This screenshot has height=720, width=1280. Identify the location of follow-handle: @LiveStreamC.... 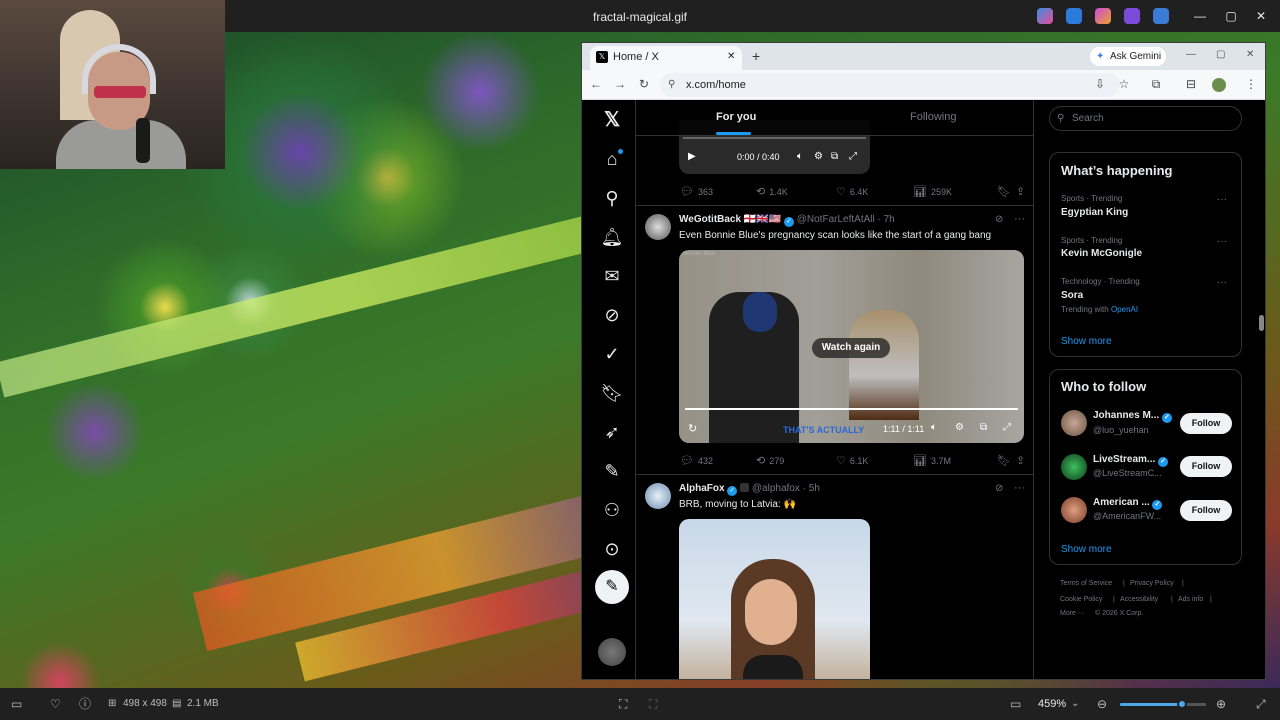
(1127, 473).